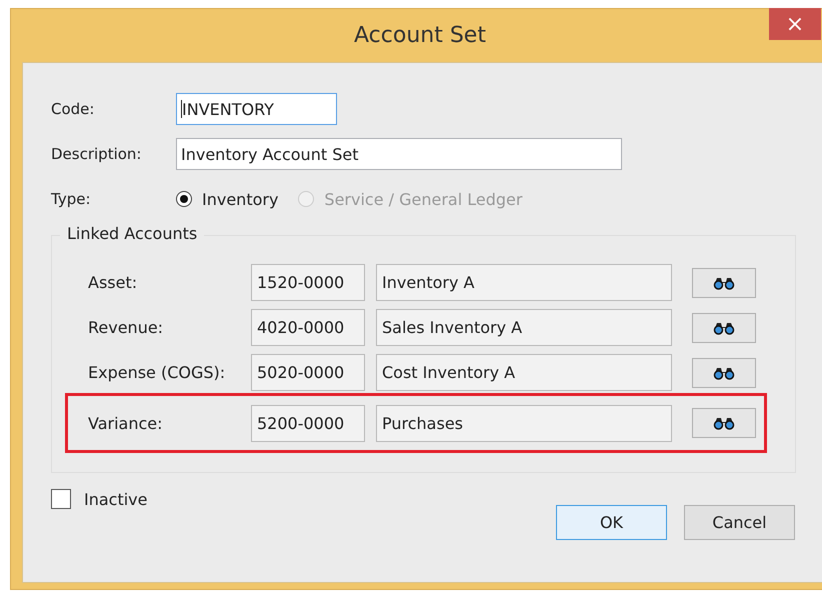  I want to click on text-field: INVENTORY, so click(256, 109).